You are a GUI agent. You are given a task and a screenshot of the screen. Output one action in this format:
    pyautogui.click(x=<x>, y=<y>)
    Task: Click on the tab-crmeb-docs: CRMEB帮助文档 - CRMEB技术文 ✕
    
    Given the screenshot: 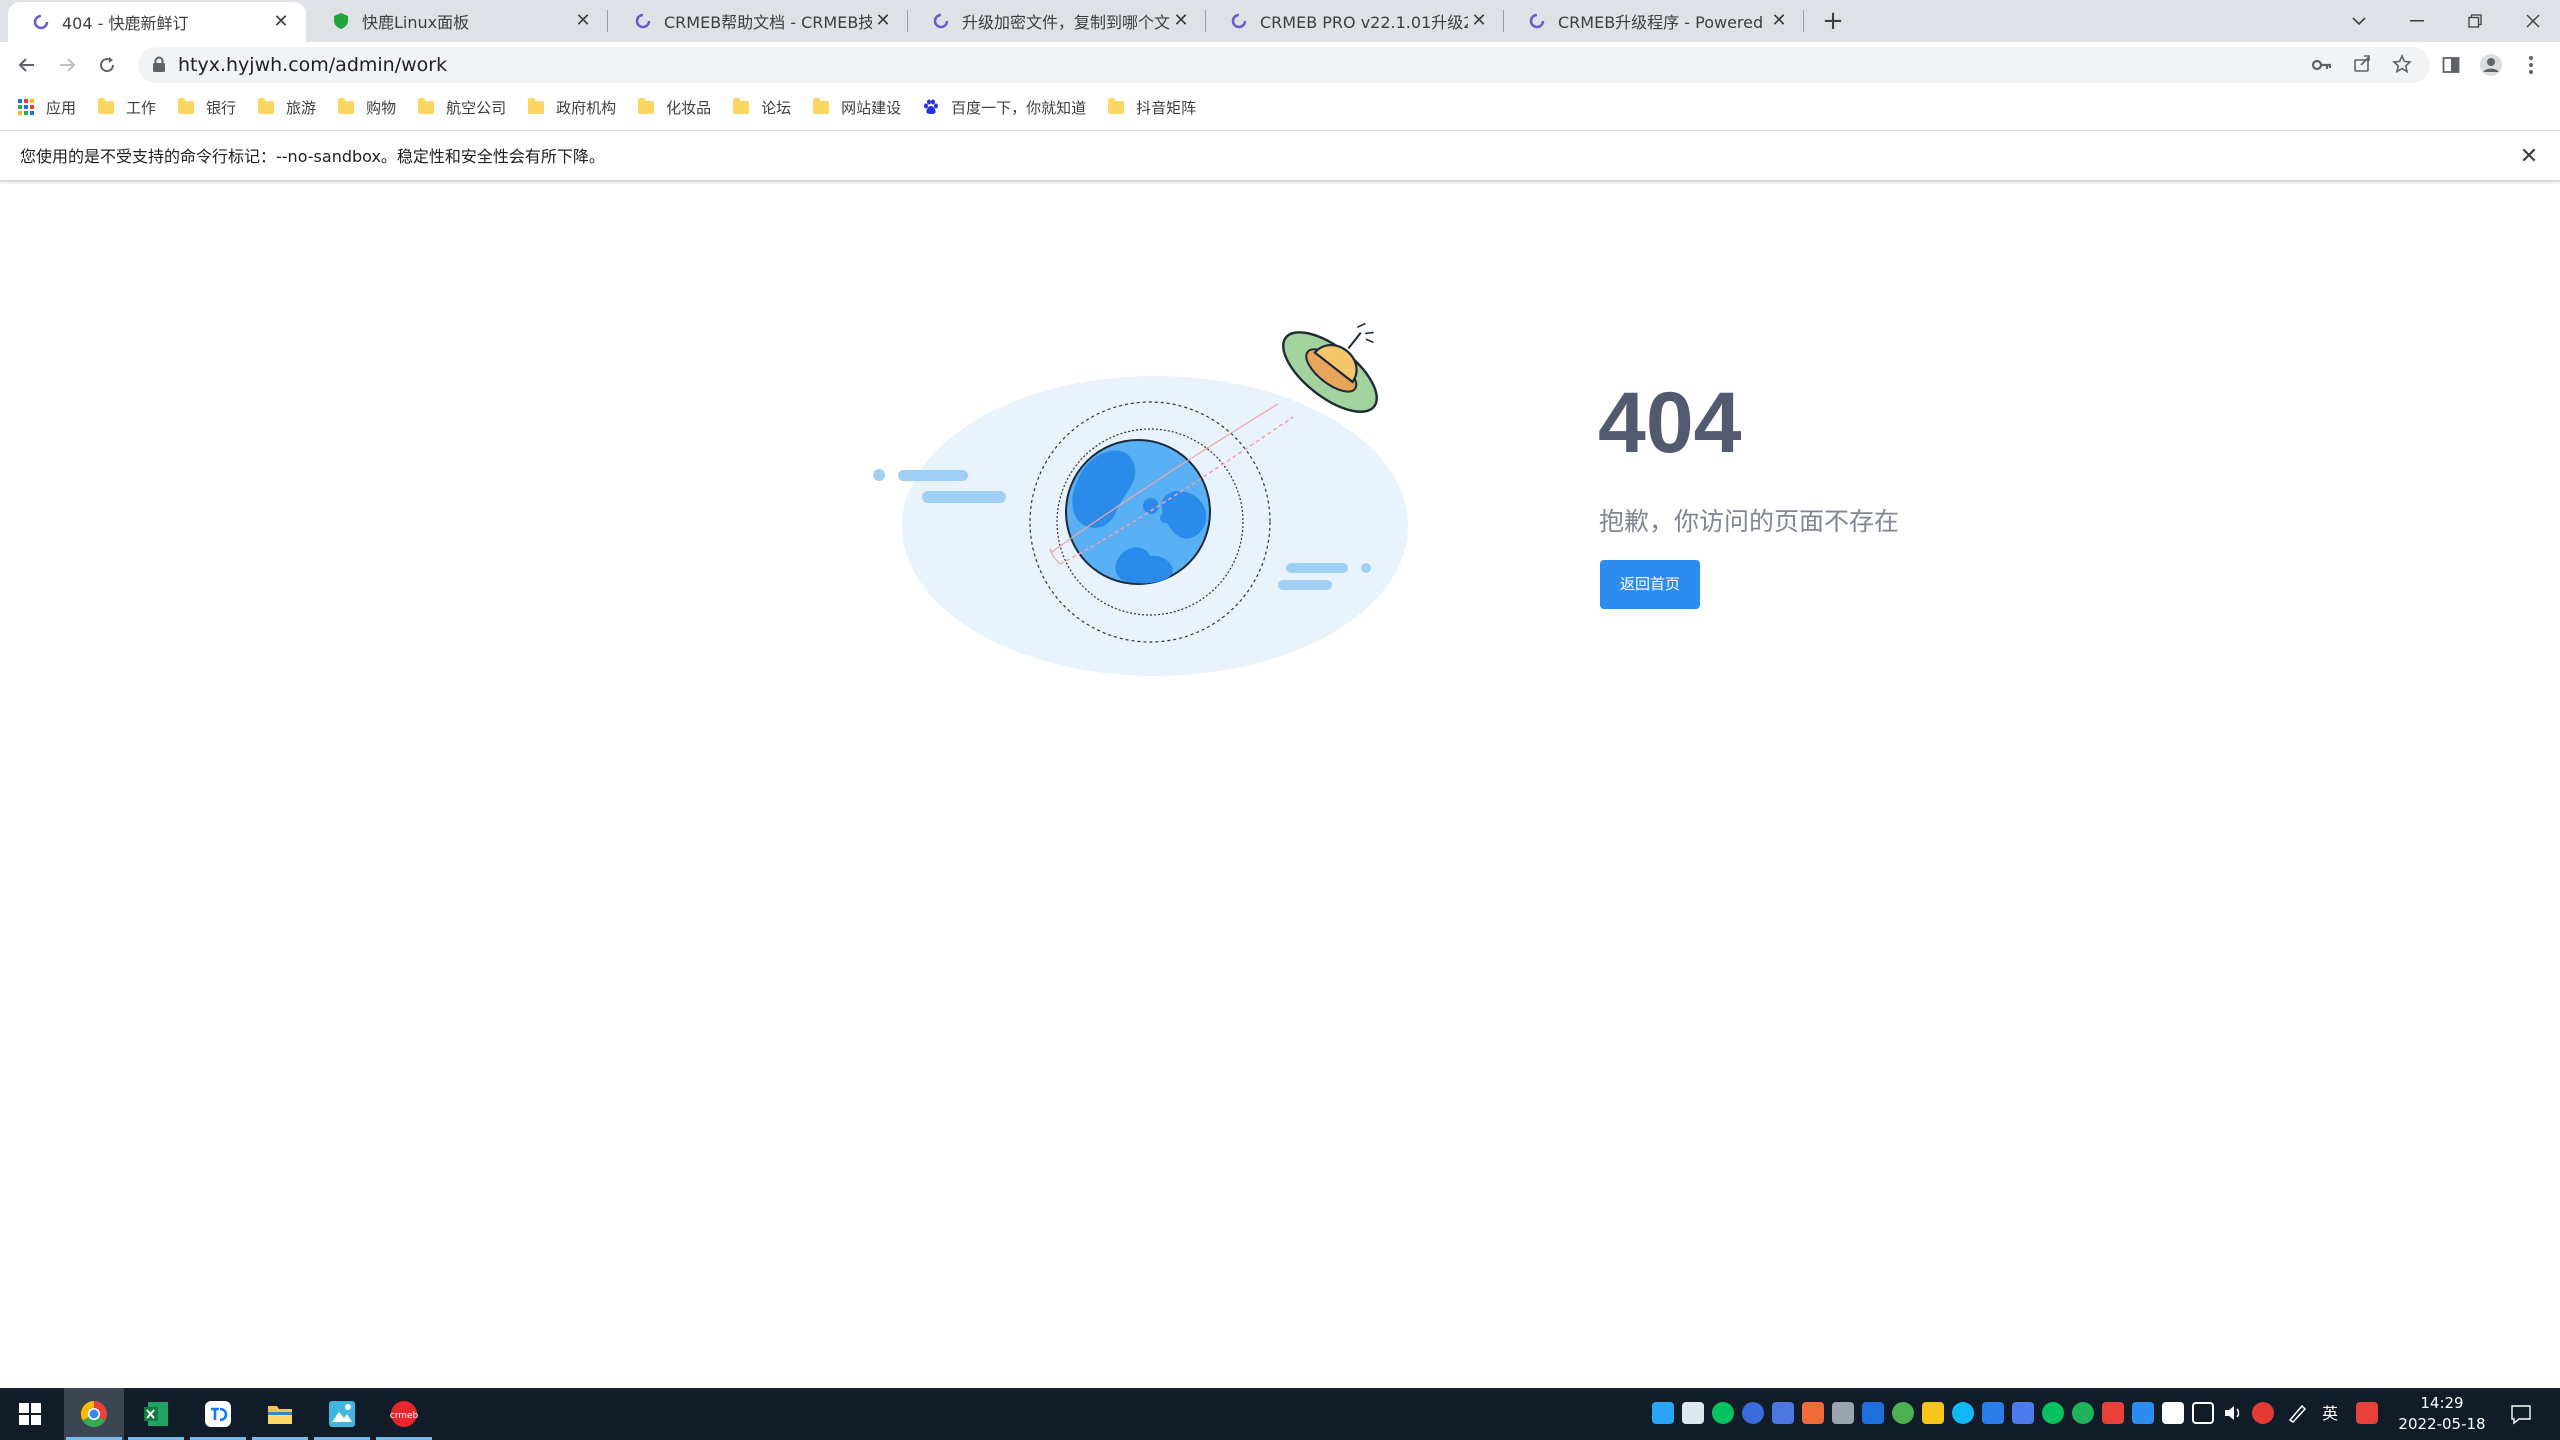 What is the action you would take?
    pyautogui.click(x=759, y=21)
    